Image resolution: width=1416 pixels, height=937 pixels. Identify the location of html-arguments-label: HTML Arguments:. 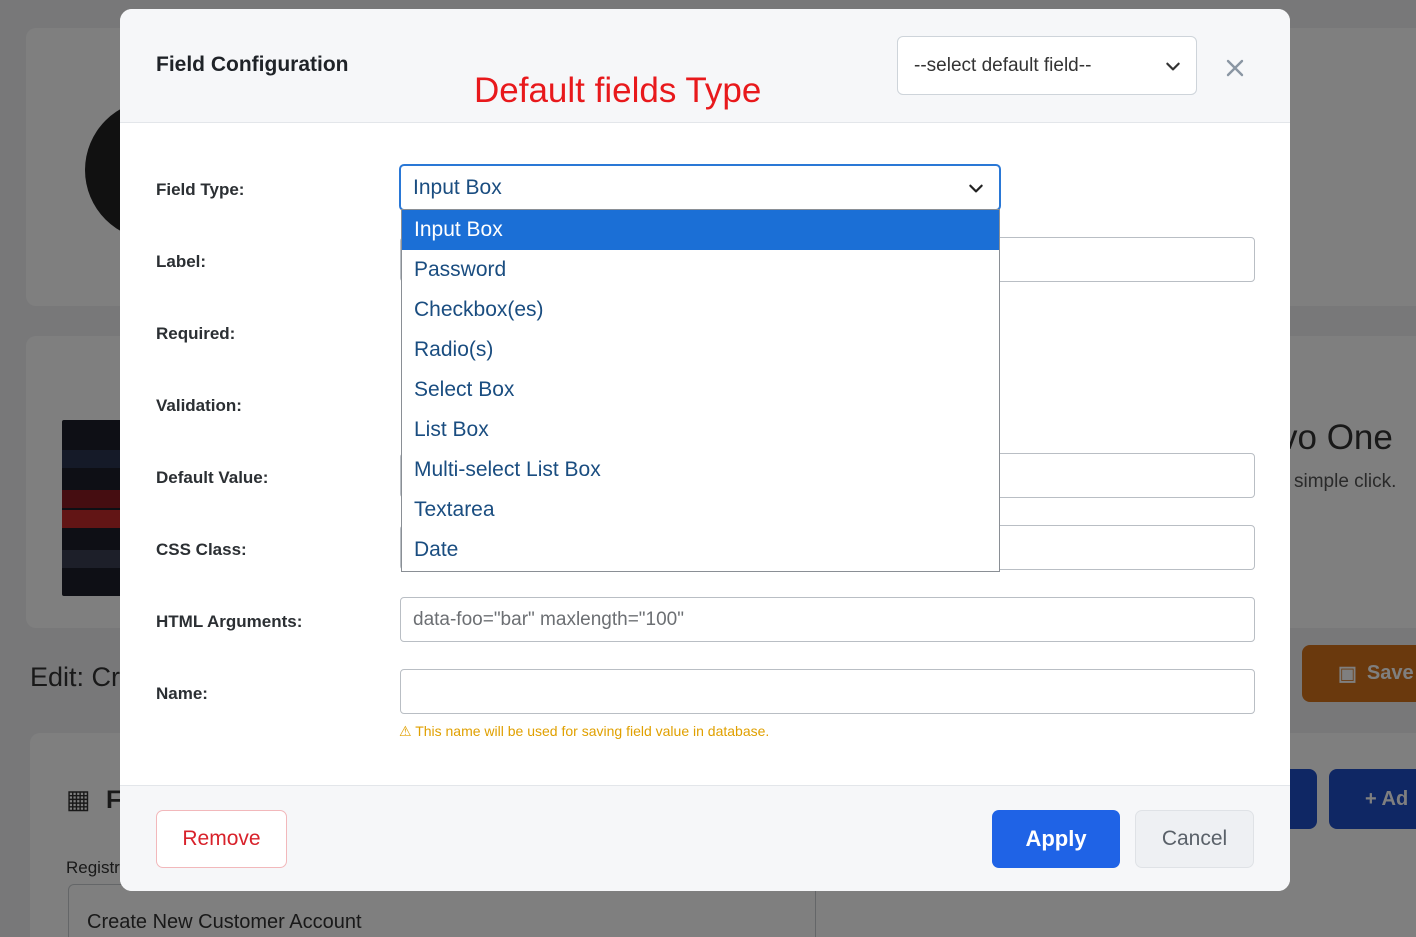
(229, 621).